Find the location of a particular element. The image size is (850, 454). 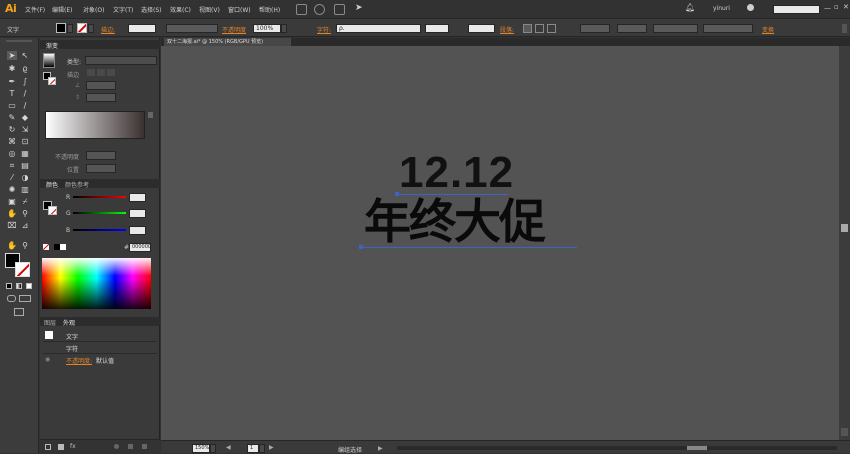

font-family-field: ρ. is located at coordinates (378, 28).